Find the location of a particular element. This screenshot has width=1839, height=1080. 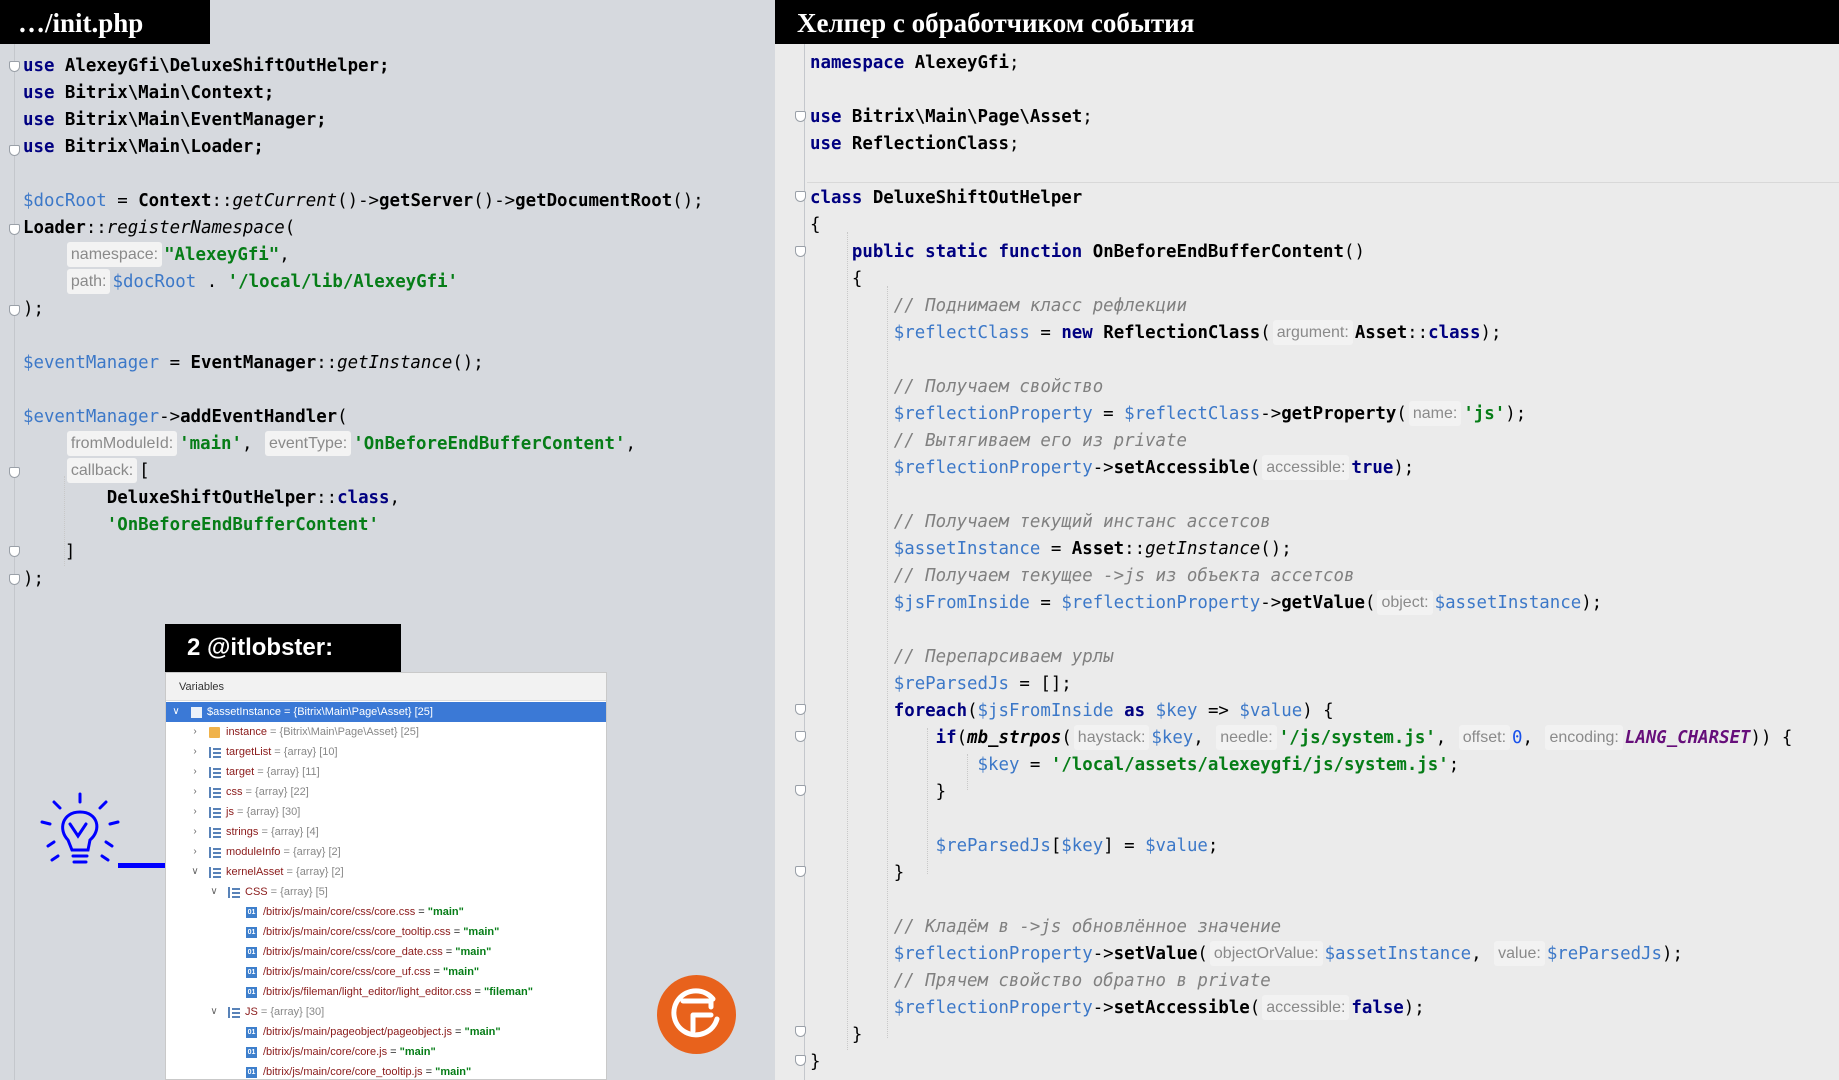

tree-row: ∨ kernelAsset = {array} [2] is located at coordinates (386, 872).